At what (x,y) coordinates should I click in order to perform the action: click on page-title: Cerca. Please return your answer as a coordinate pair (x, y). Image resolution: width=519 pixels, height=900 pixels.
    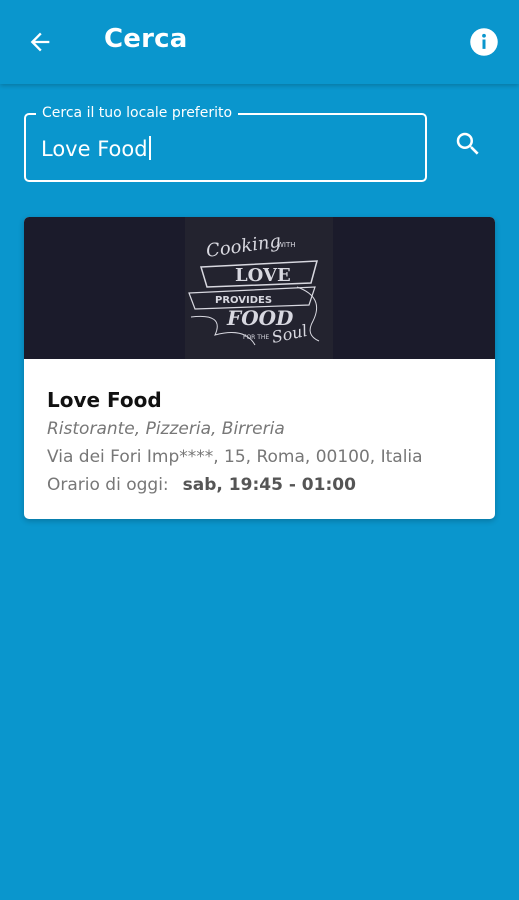
    Looking at the image, I should click on (146, 39).